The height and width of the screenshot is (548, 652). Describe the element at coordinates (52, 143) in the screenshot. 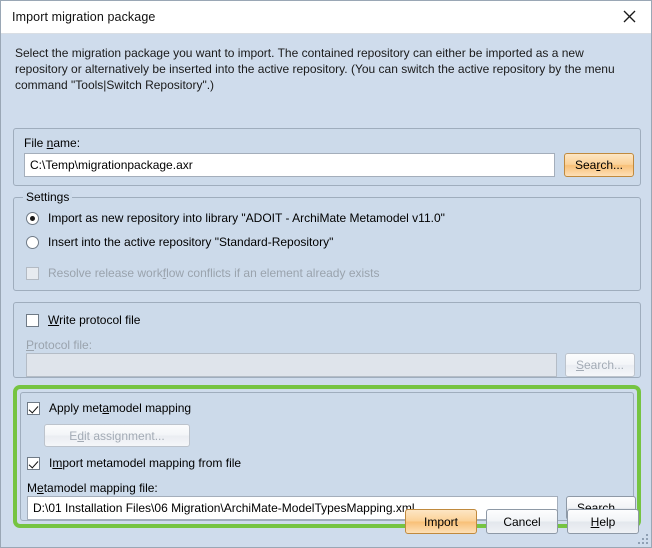

I see `file-name-label: File name:` at that location.